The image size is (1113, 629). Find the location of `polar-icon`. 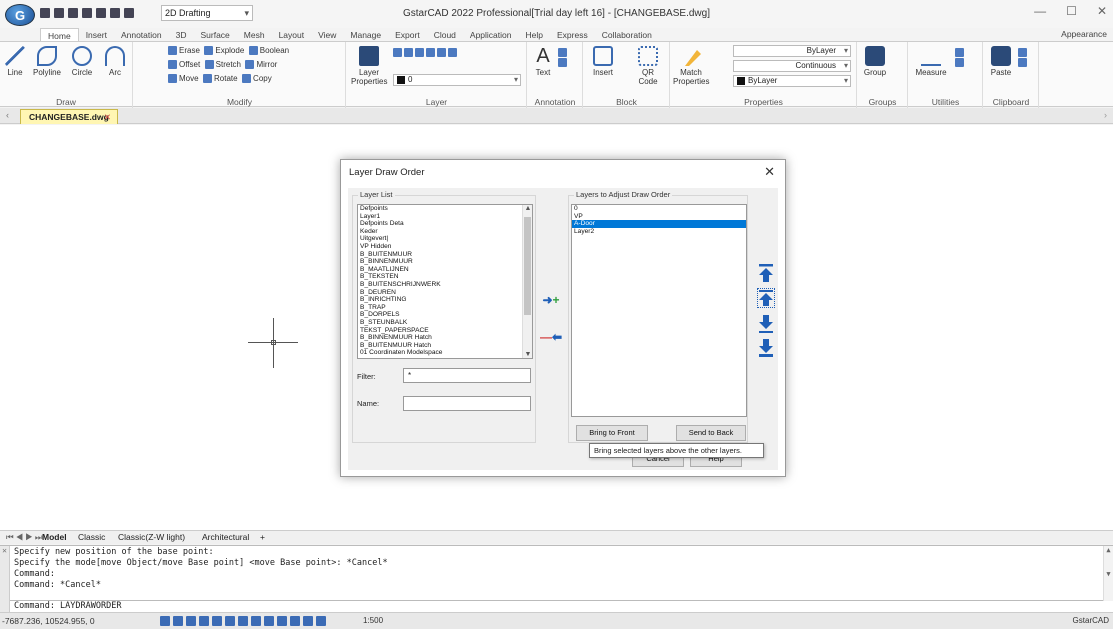

polar-icon is located at coordinates (204, 621).